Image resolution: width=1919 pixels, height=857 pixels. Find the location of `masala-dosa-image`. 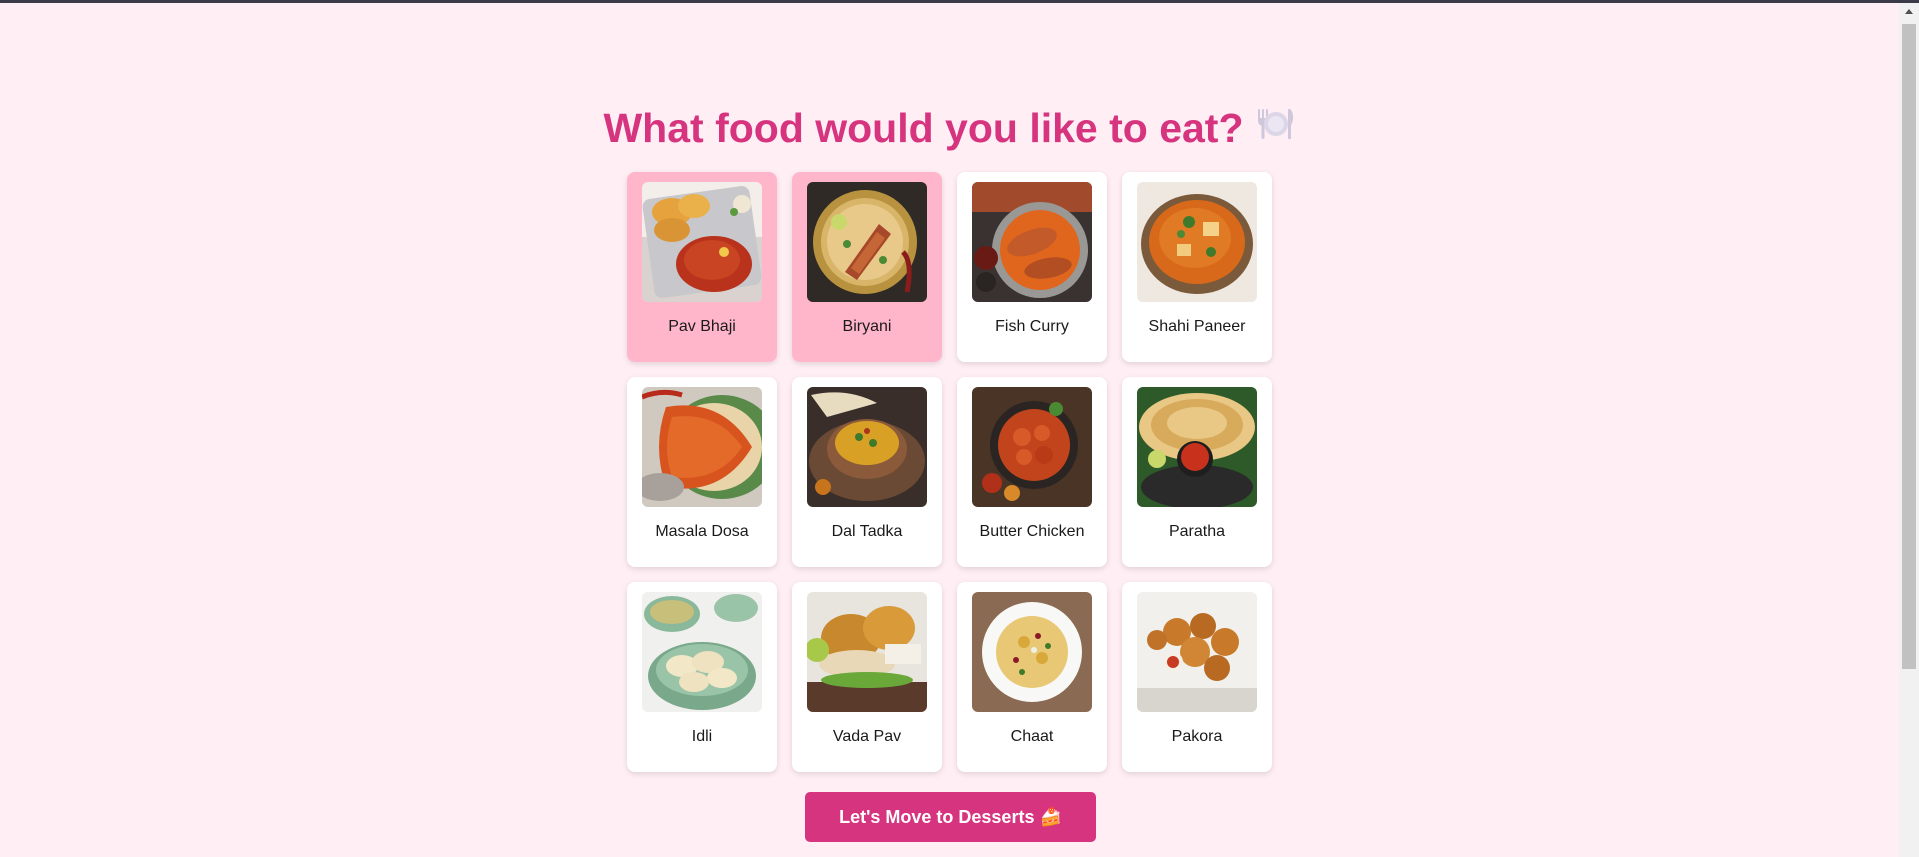

masala-dosa-image is located at coordinates (702, 447).